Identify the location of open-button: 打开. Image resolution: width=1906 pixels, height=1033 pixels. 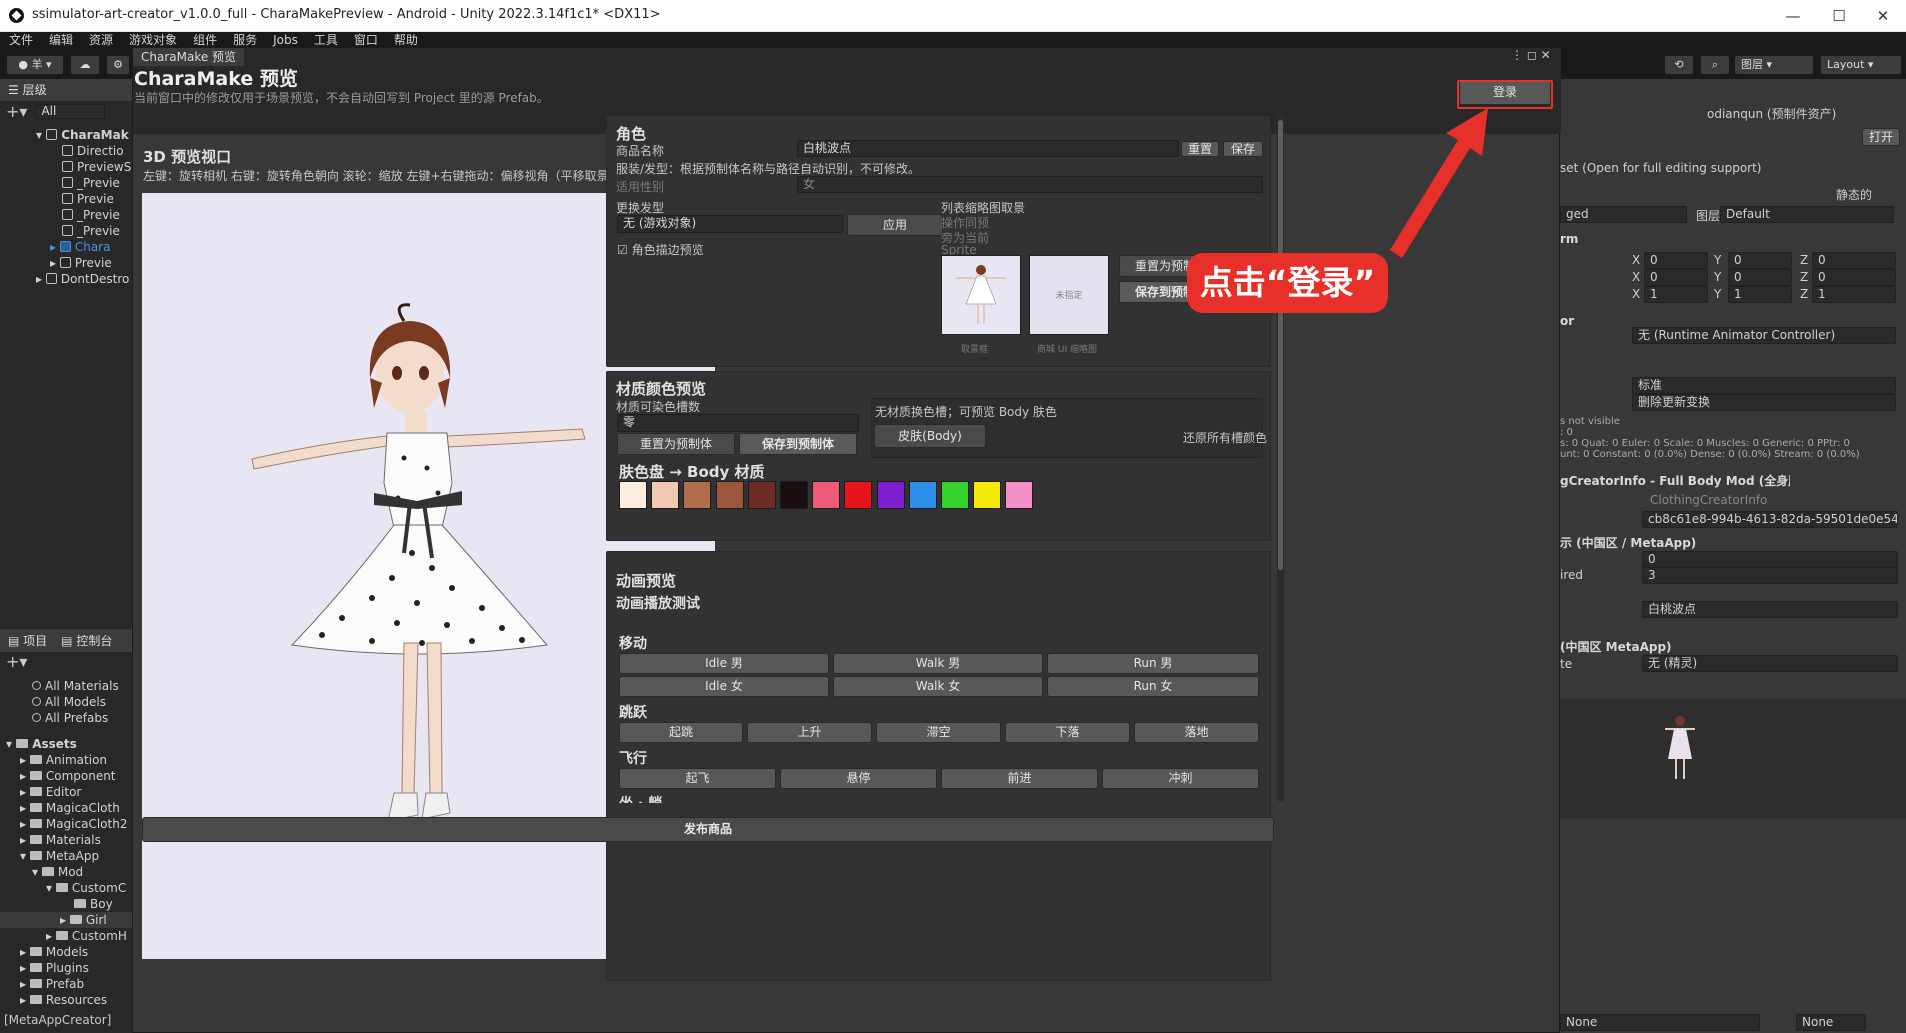
(1881, 137).